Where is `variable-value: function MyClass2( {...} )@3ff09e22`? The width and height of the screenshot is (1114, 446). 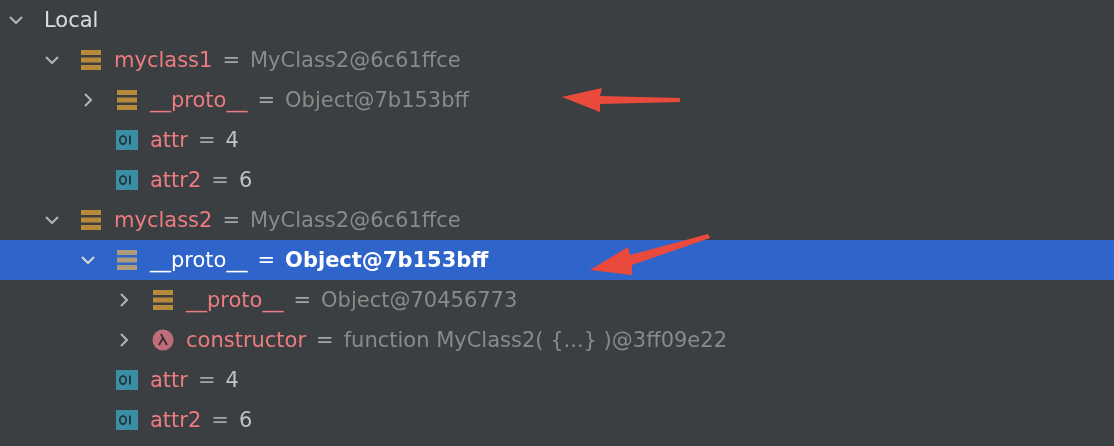
variable-value: function MyClass2( {...} )@3ff09e22 is located at coordinates (535, 340).